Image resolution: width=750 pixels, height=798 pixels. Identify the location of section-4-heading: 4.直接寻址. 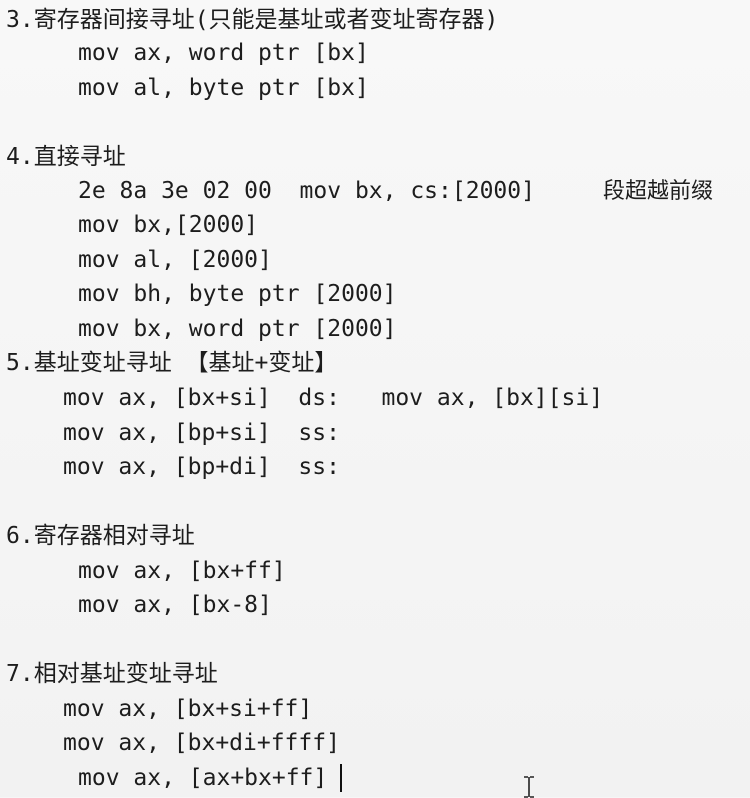
(66, 157).